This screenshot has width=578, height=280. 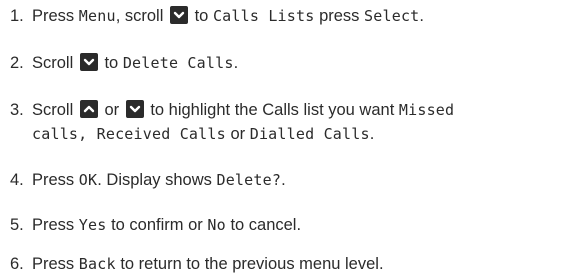 What do you see at coordinates (249, 180) in the screenshot?
I see `display-text: Delete?` at bounding box center [249, 180].